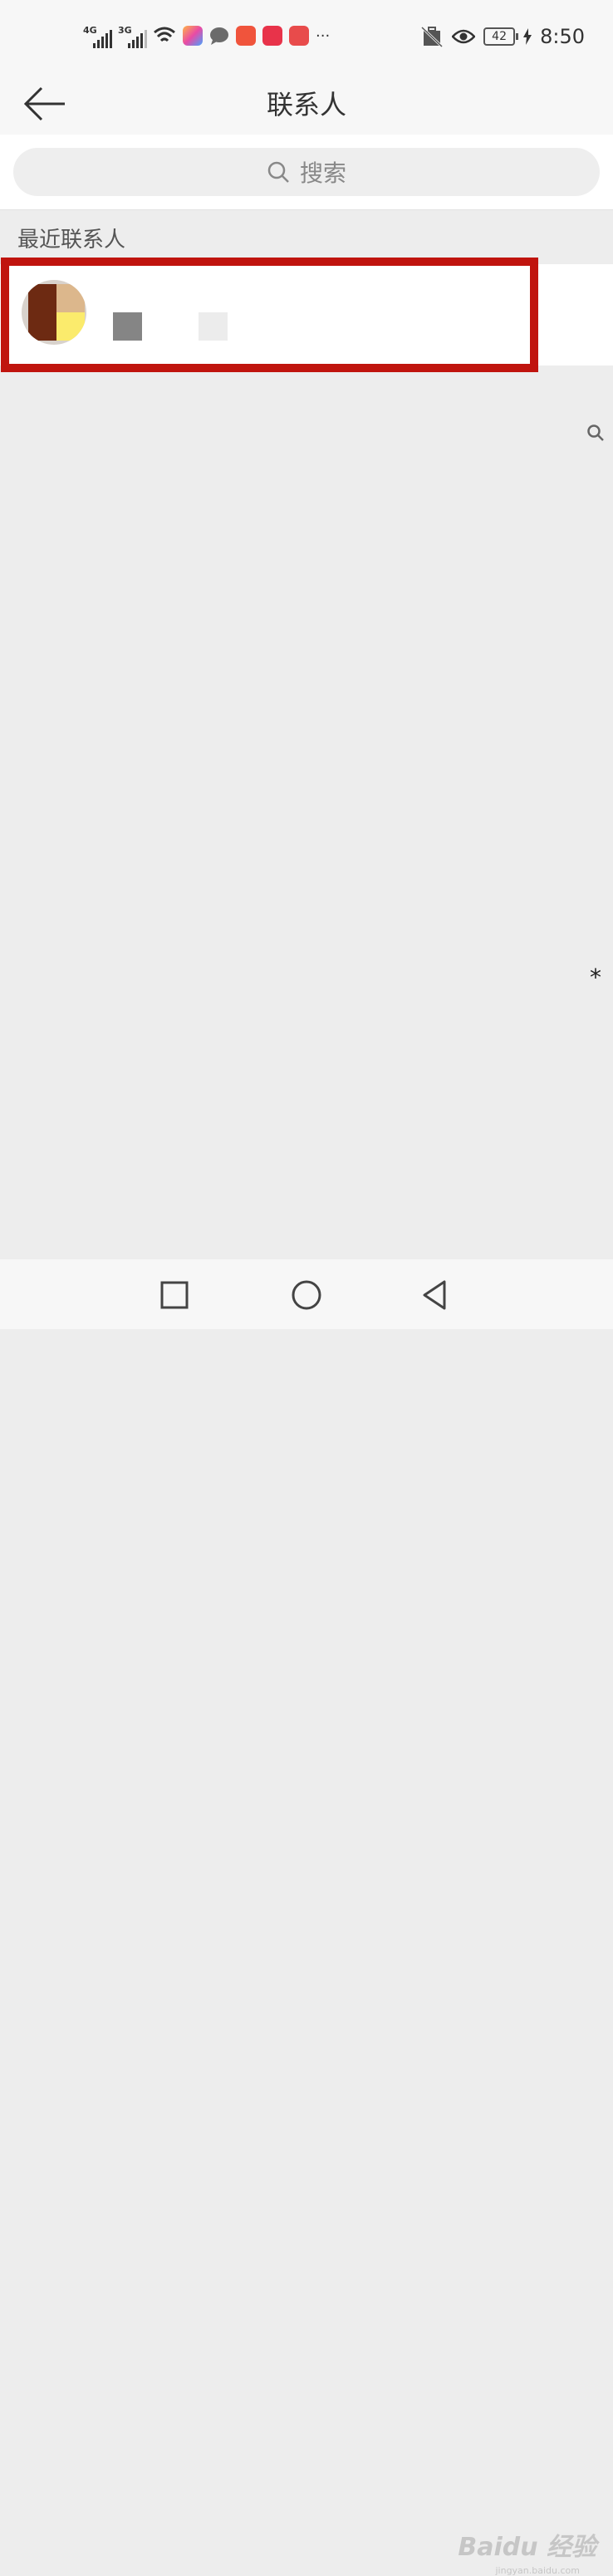 The height and width of the screenshot is (2576, 613). I want to click on status-bar: 4G 3G ··· 42 8:50, so click(306, 37).